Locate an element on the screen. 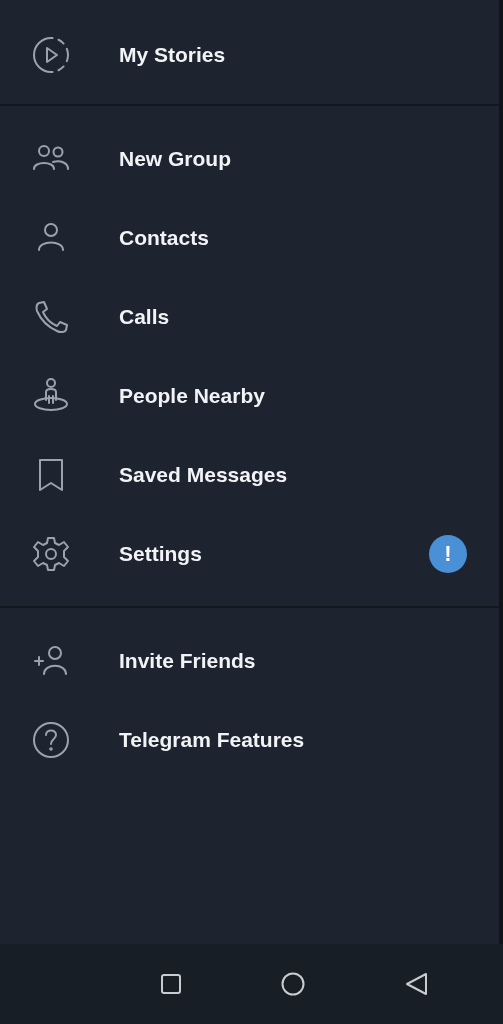  menu-label: New Group is located at coordinates (175, 158).